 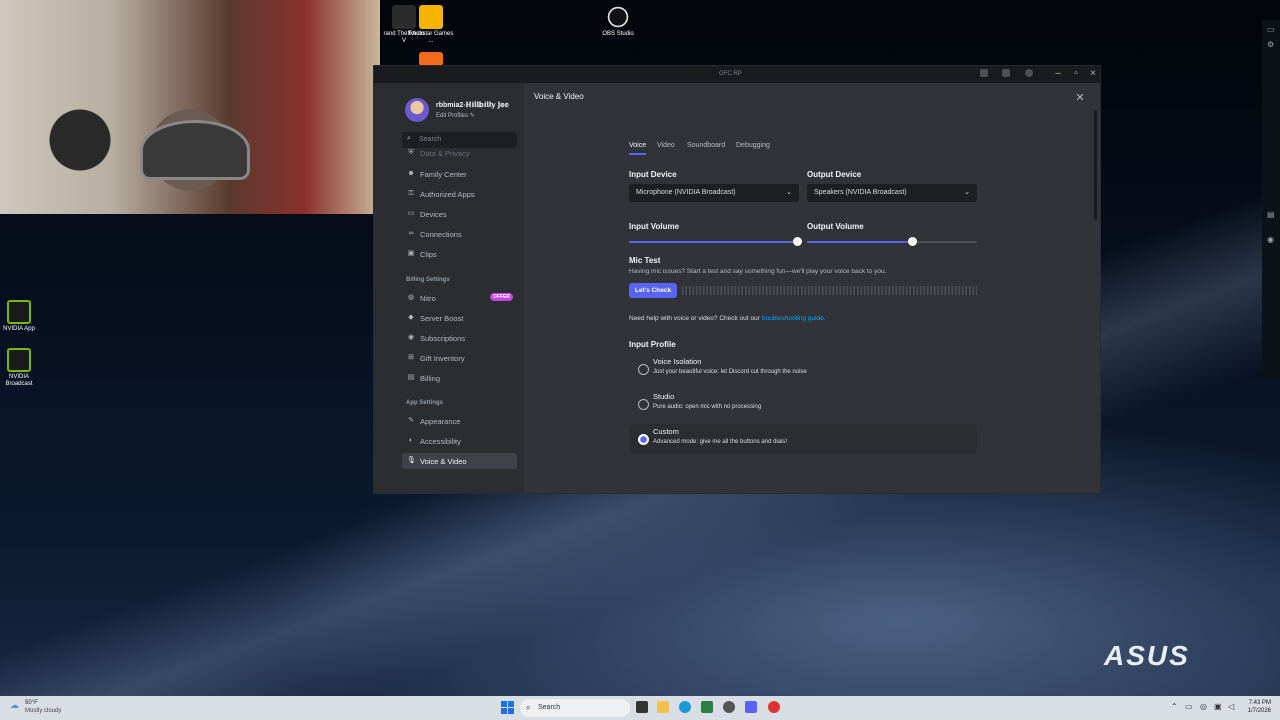 I want to click on close-icon: ✕, so click(x=1080, y=98).